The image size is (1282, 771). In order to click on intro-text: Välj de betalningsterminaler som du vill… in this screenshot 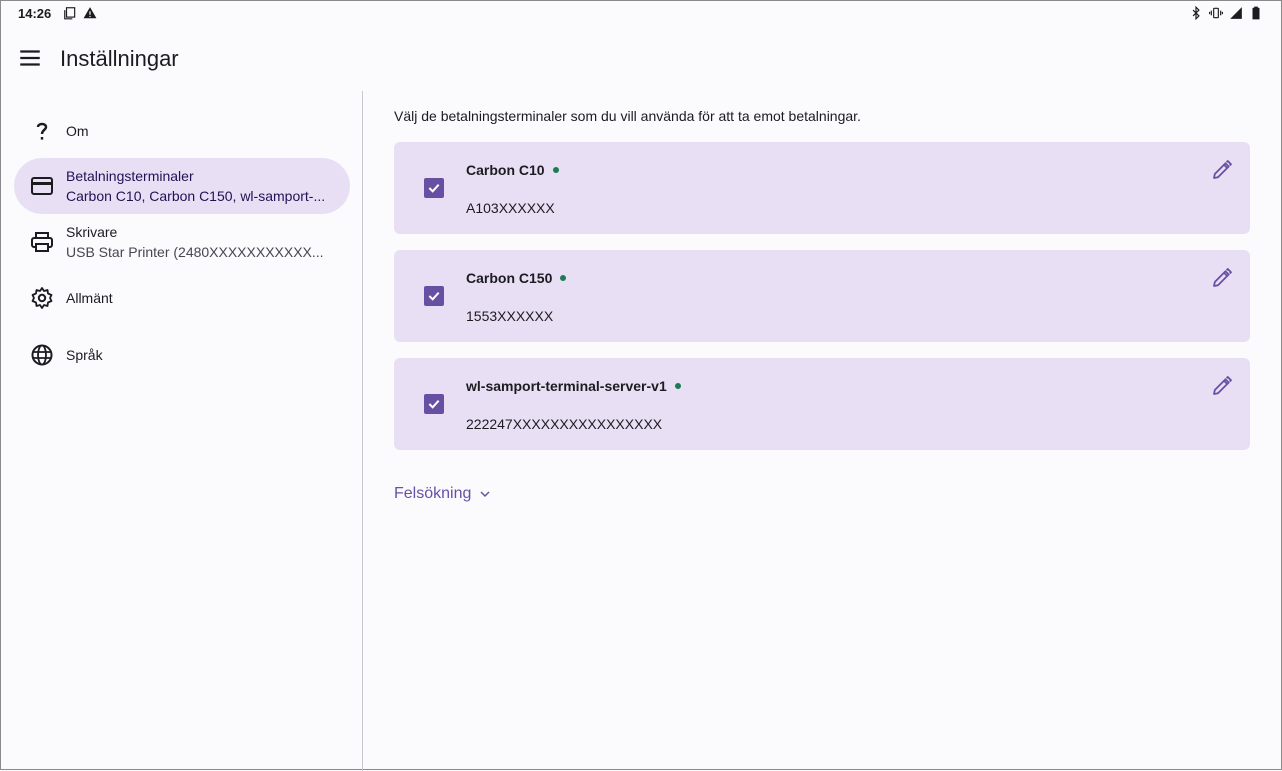, I will do `click(627, 116)`.